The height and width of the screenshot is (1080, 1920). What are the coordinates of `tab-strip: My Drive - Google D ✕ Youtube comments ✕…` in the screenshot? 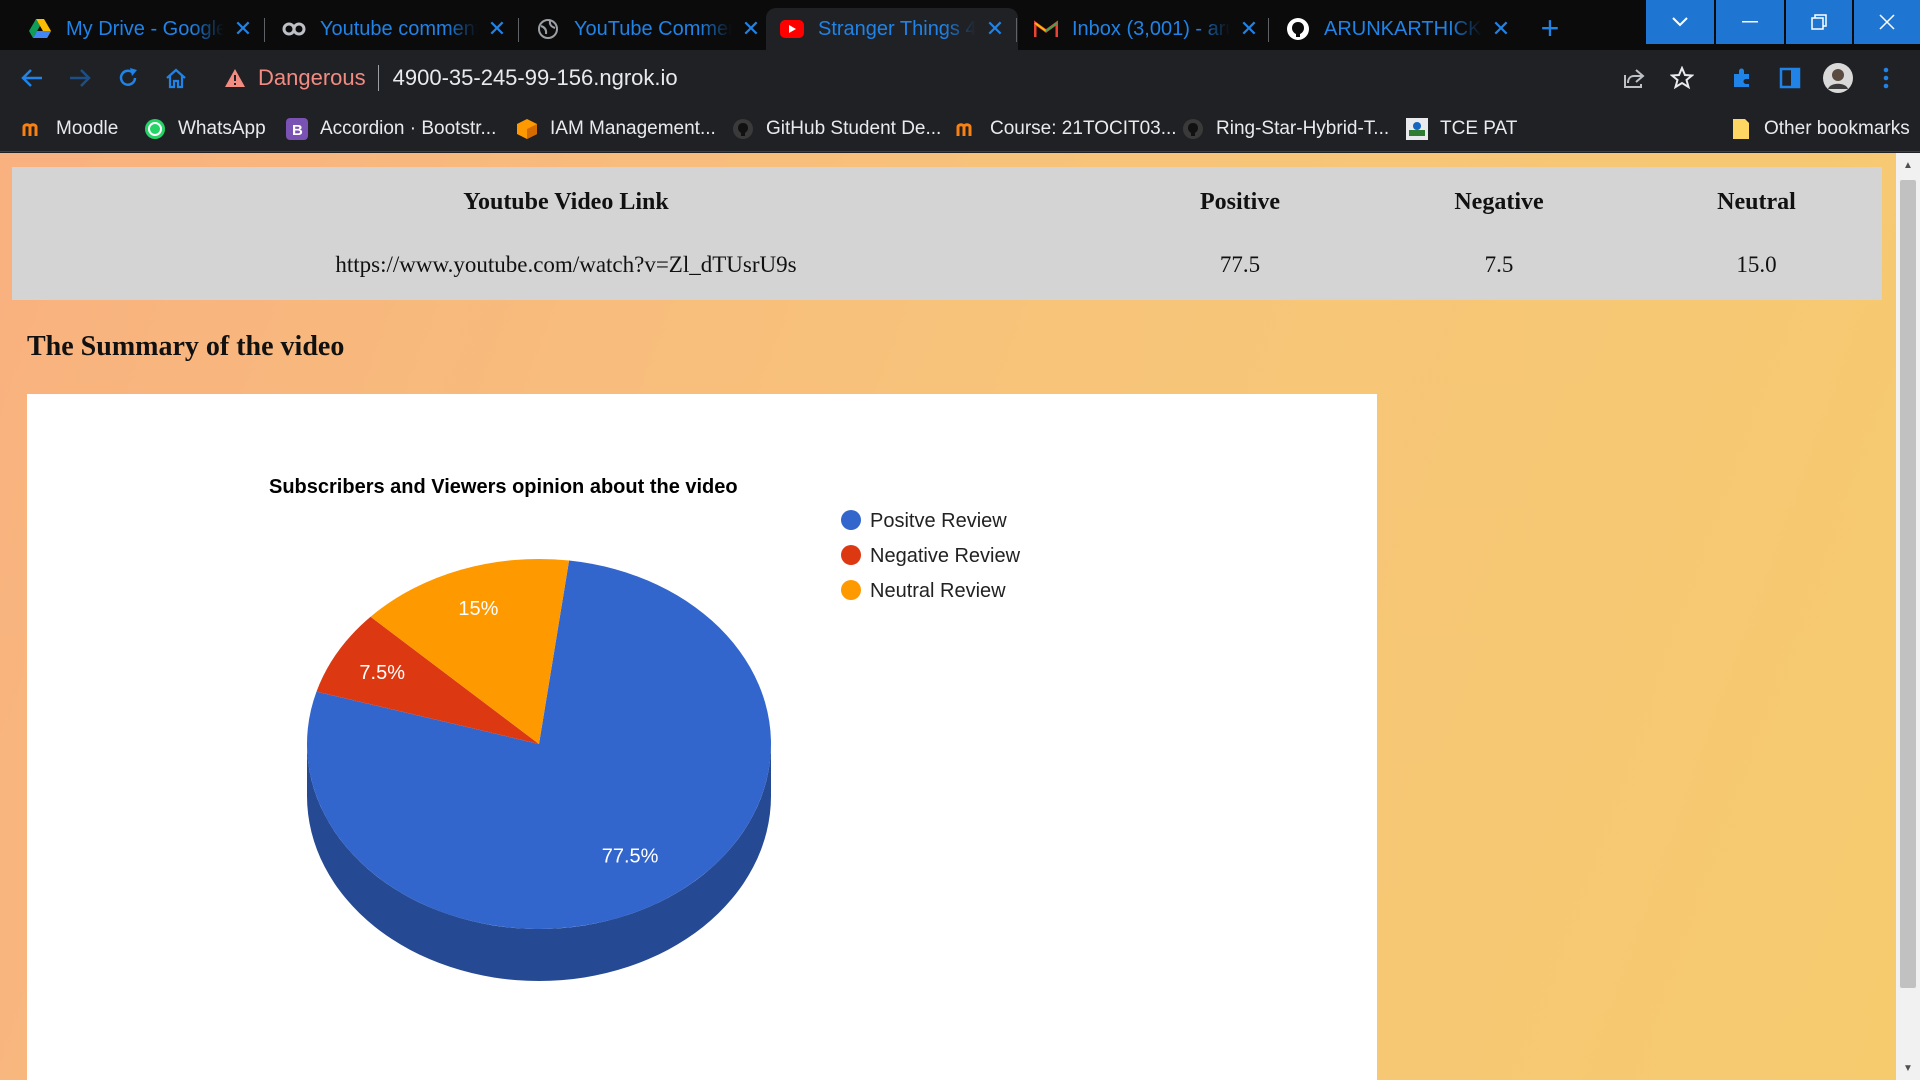 It's located at (960, 25).